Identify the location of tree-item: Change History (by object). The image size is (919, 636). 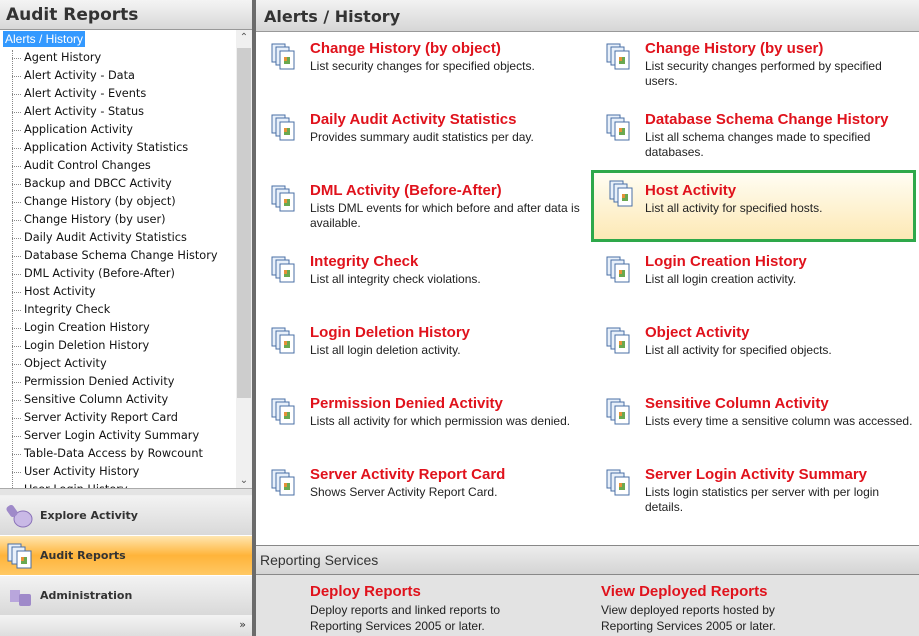
(94, 202).